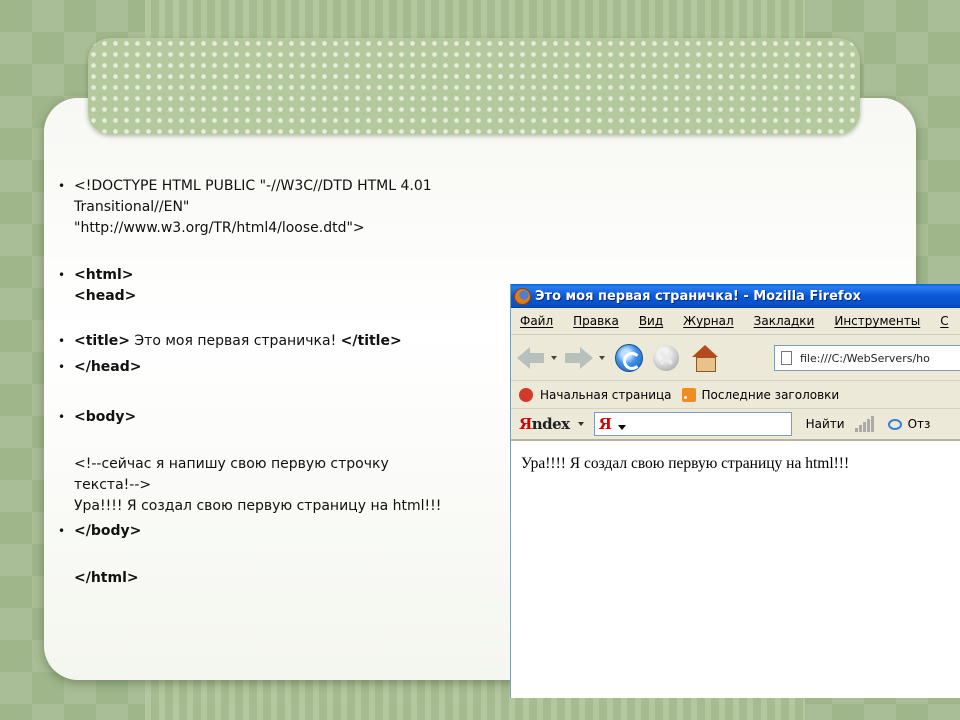 The width and height of the screenshot is (960, 720). Describe the element at coordinates (474, 86) in the screenshot. I see `dotted-title-banner` at that location.